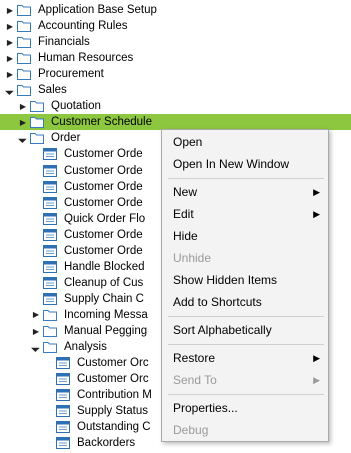 This screenshot has width=351, height=453. I want to click on menu-item-add-to-shortcuts: Add to Shortcuts, so click(245, 302).